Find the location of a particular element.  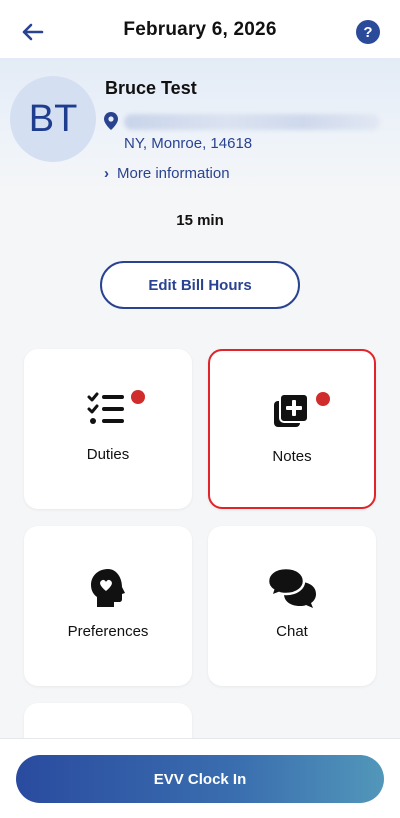

tile-label: Chat is located at coordinates (292, 631).